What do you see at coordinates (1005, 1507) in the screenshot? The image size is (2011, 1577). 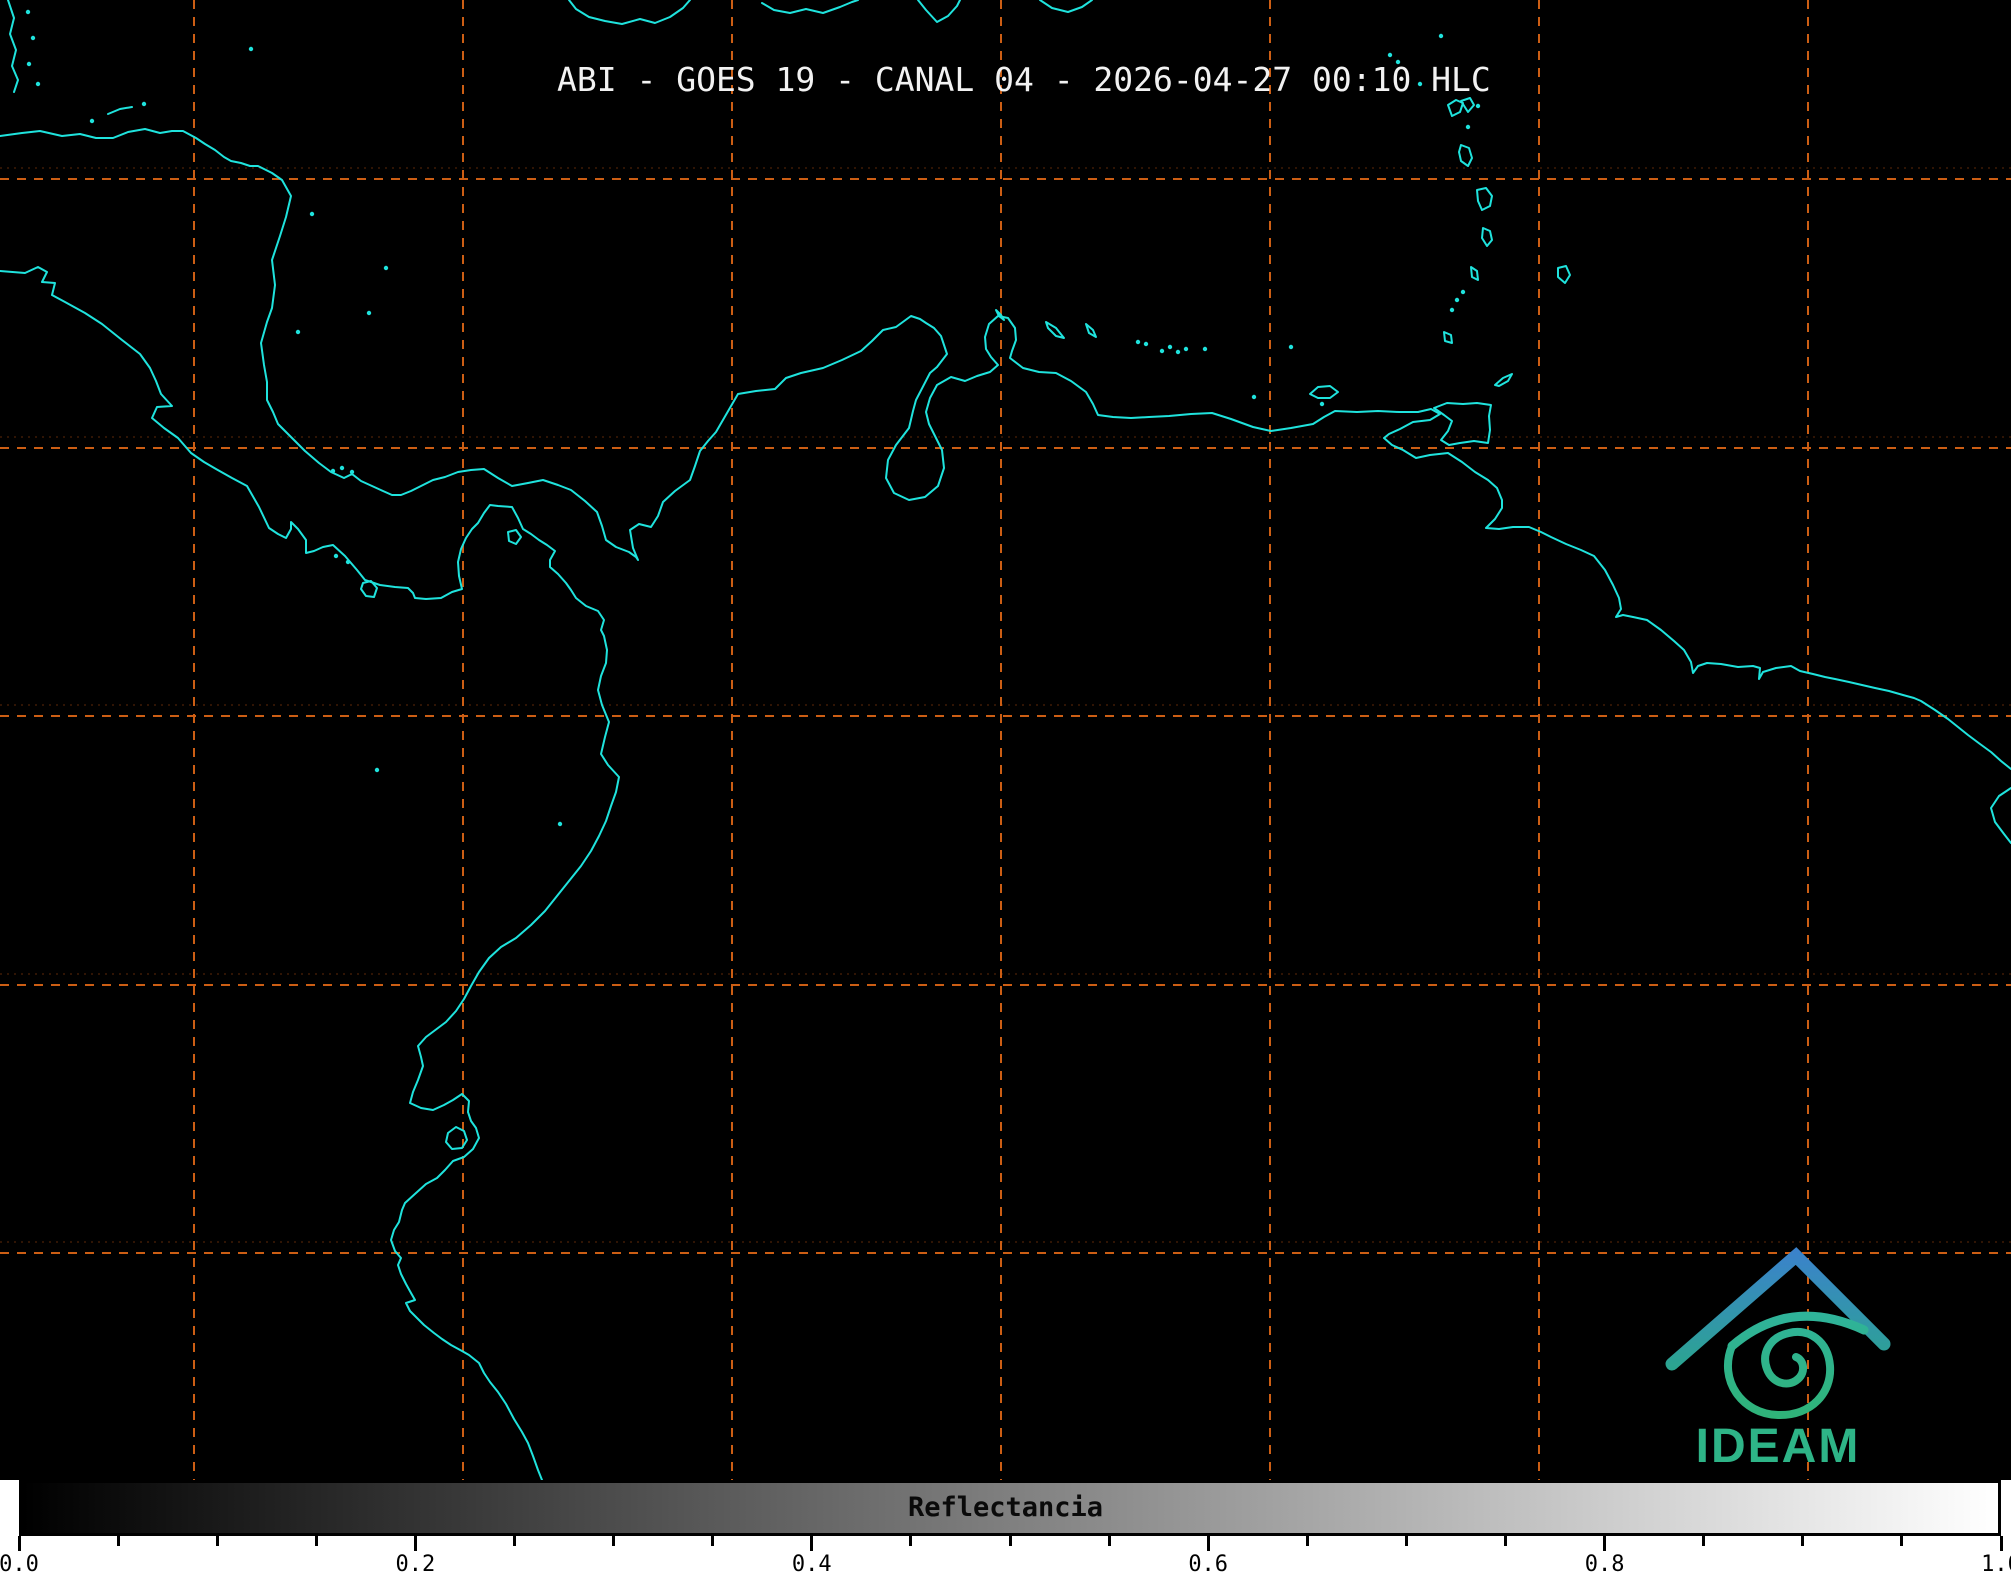 I see `colorbar-label: Reflectancia` at bounding box center [1005, 1507].